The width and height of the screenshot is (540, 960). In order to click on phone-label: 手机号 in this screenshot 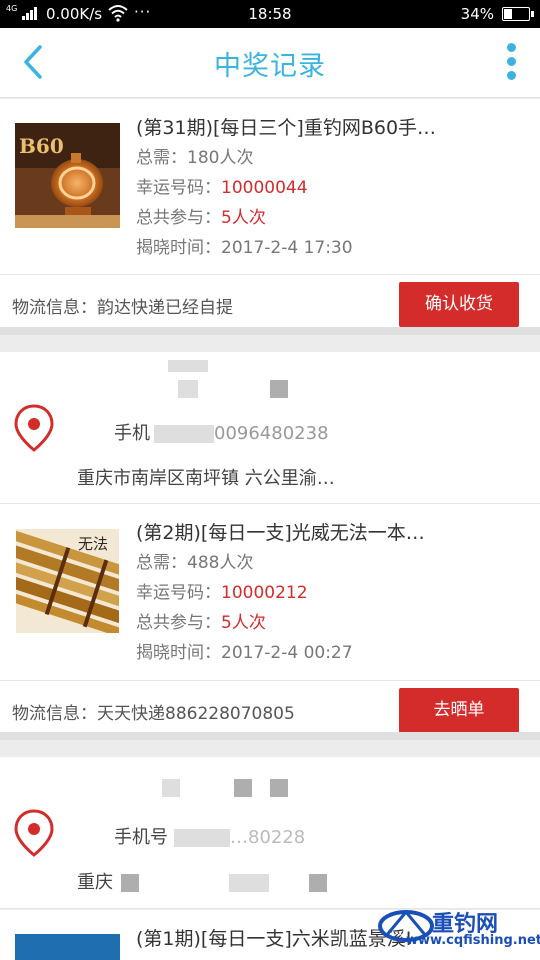, I will do `click(141, 837)`.